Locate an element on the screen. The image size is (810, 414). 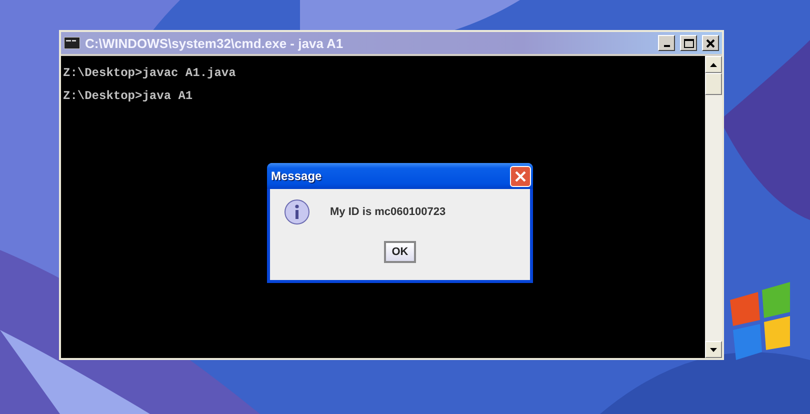
close-button is located at coordinates (710, 43).